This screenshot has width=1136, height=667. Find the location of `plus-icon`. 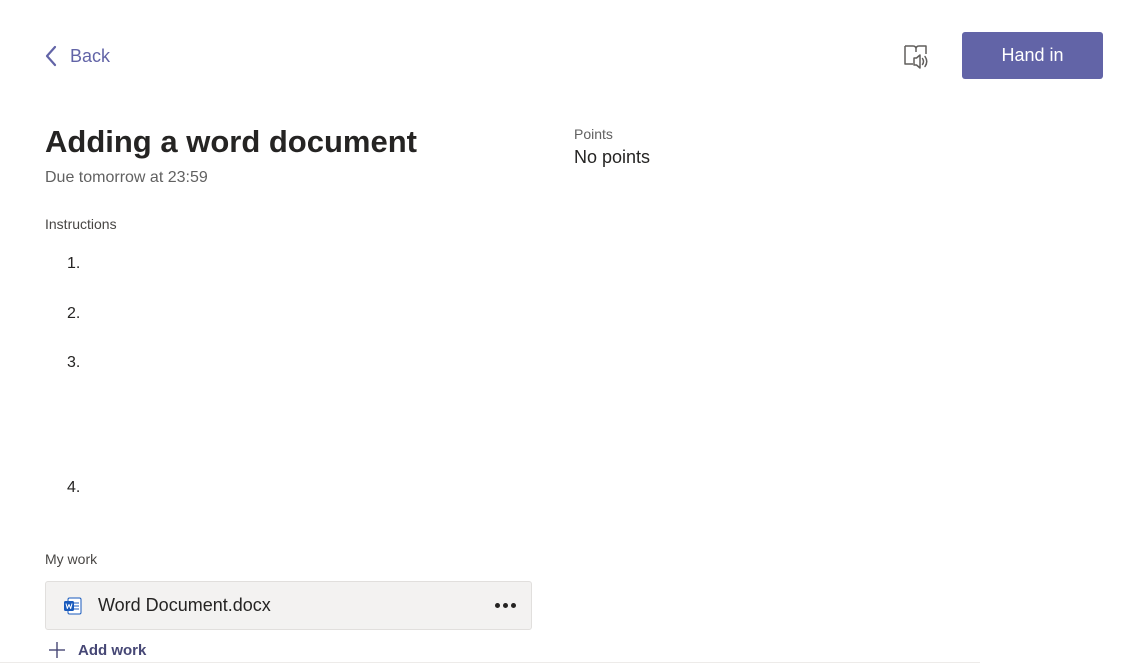

plus-icon is located at coordinates (57, 650).